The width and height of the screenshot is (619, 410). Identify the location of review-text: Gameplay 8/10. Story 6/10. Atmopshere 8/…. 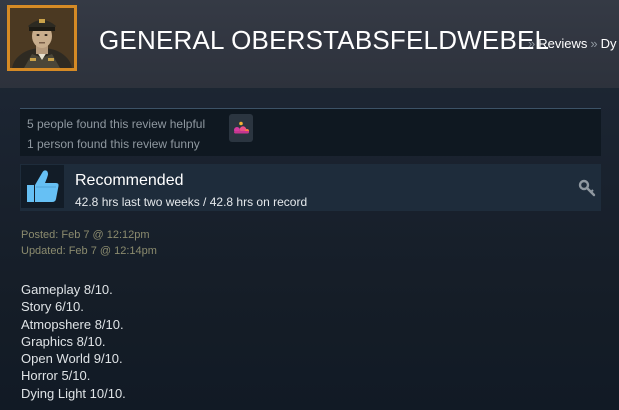
(73, 341).